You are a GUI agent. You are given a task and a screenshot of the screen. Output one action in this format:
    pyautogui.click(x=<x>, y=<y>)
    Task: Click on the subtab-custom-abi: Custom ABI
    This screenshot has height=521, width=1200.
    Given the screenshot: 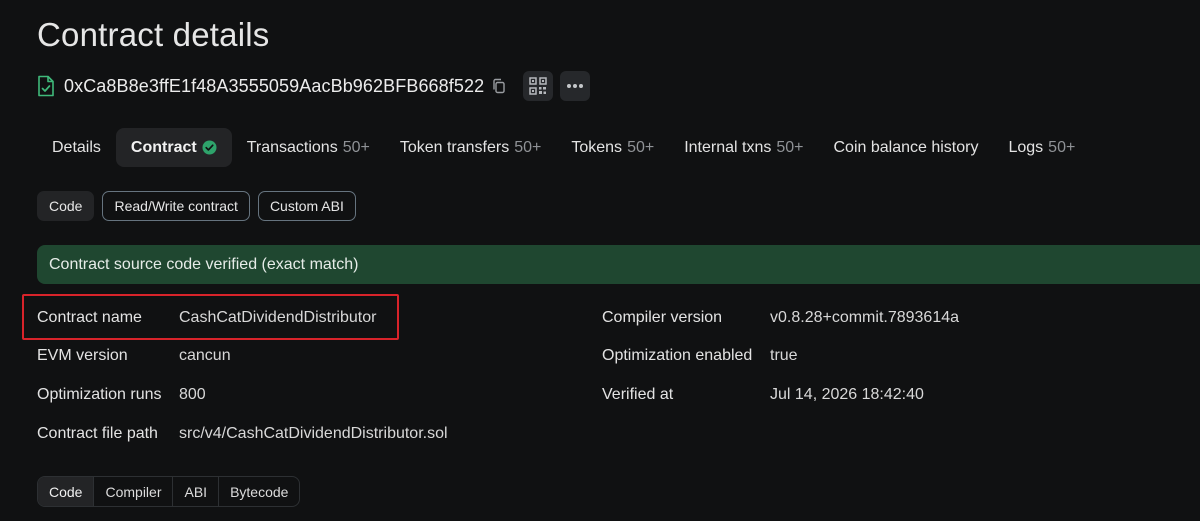 What is the action you would take?
    pyautogui.click(x=306, y=206)
    